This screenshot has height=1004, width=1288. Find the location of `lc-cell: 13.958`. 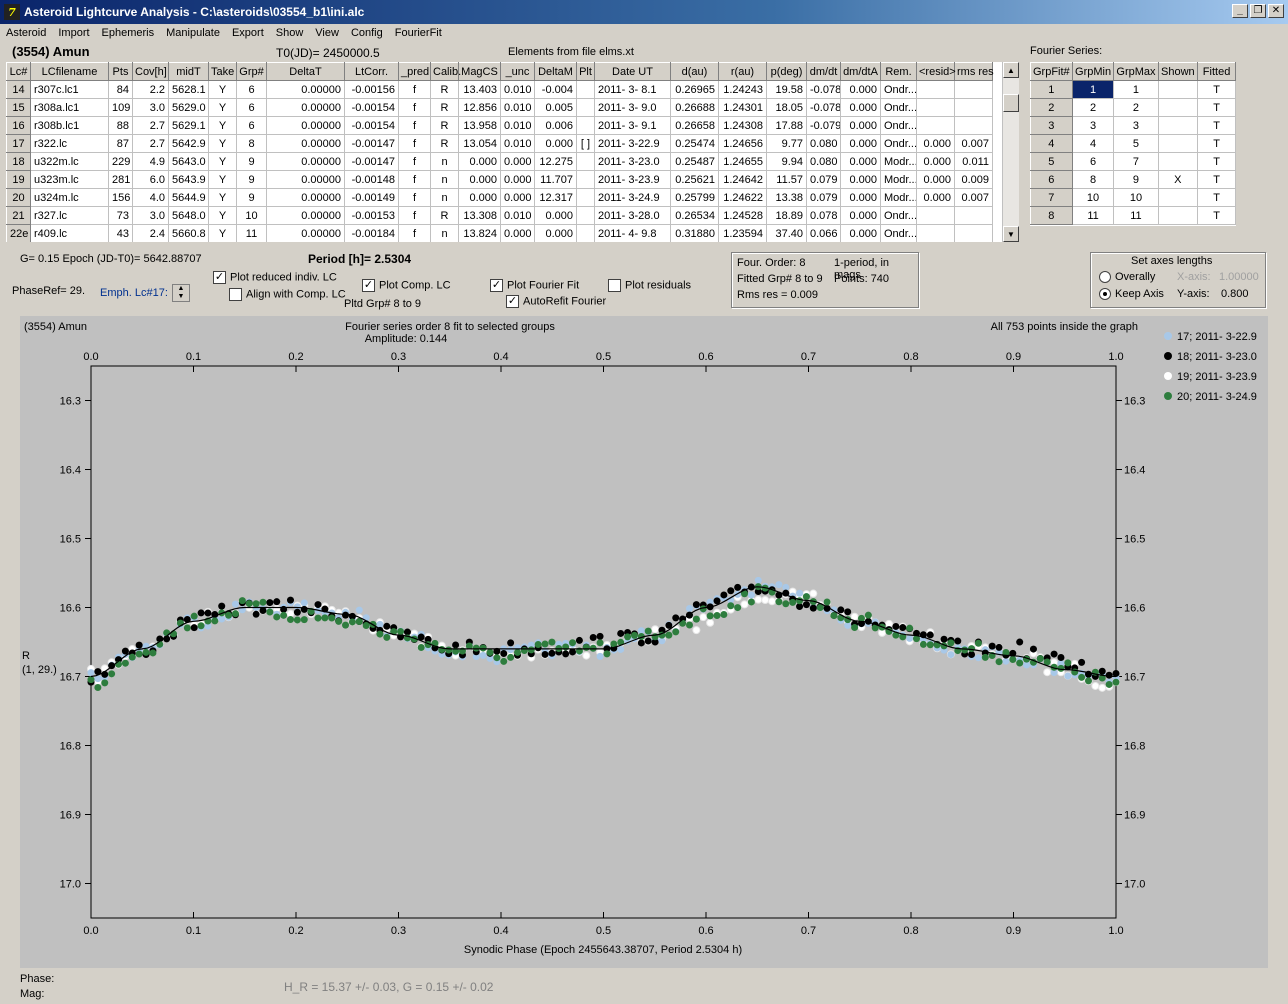

lc-cell: 13.958 is located at coordinates (479, 125).